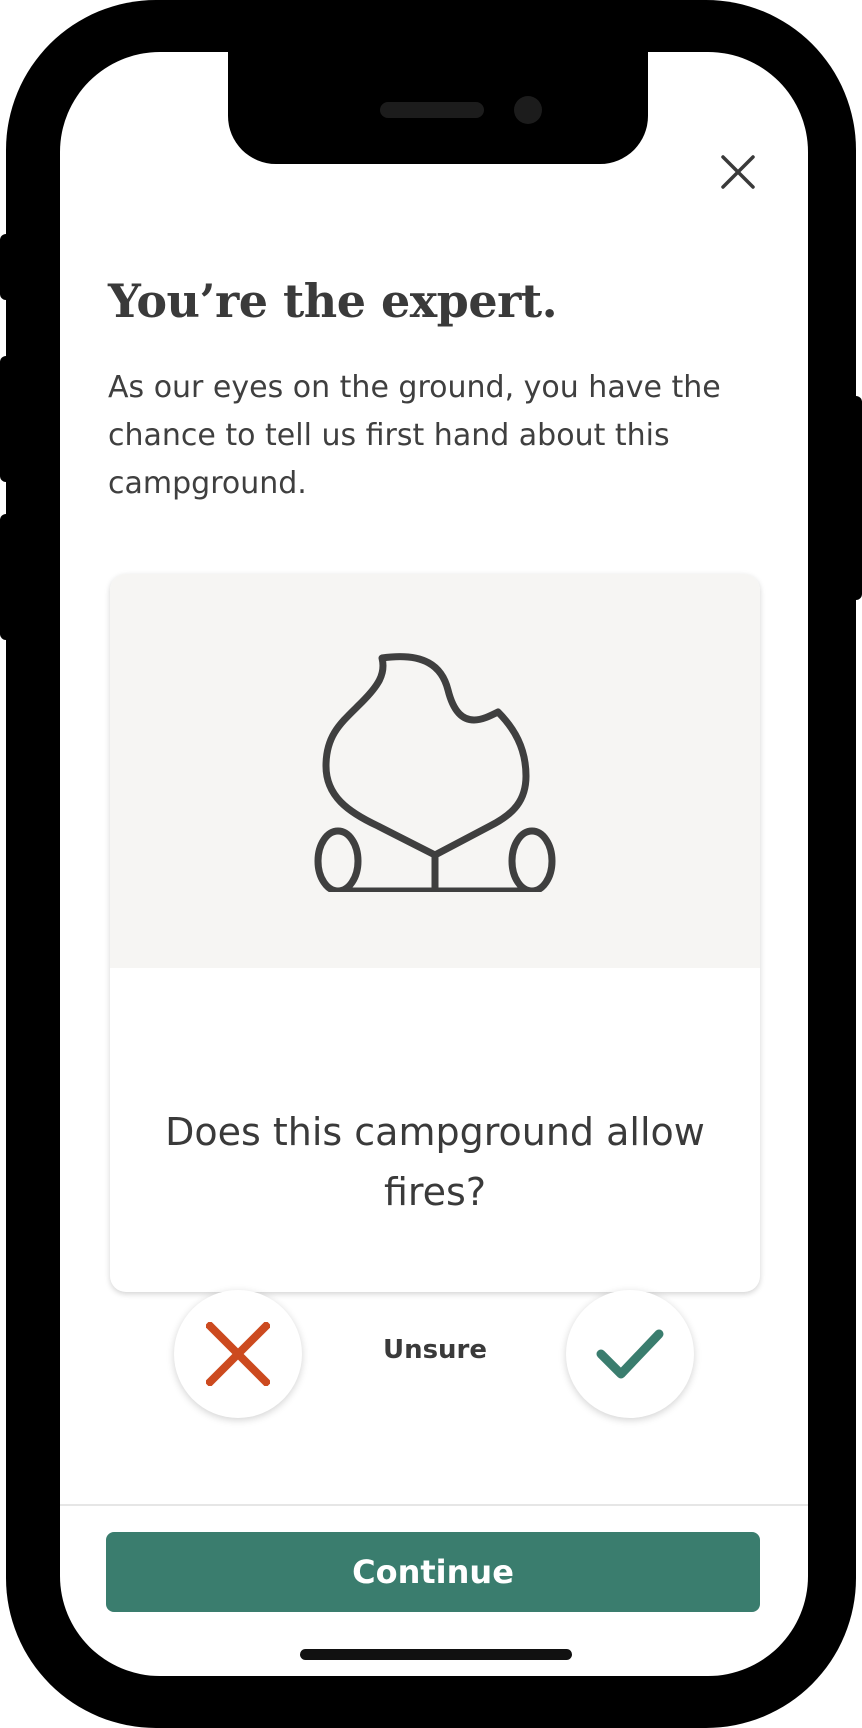  What do you see at coordinates (855, 498) in the screenshot?
I see `power-button` at bounding box center [855, 498].